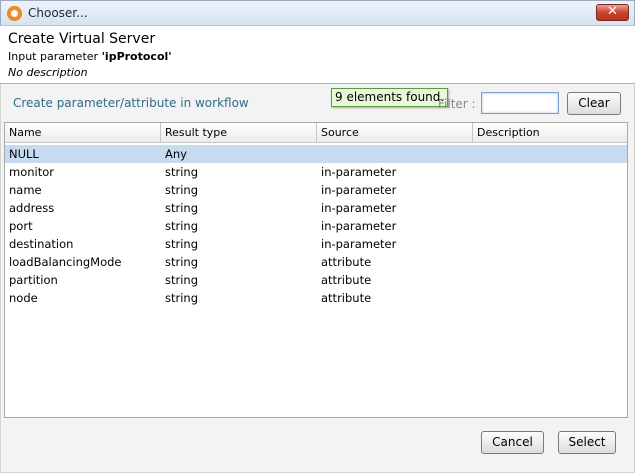 The image size is (635, 473). Describe the element at coordinates (390, 97) in the screenshot. I see `elements-found-tooltip: 9 elements found.` at that location.